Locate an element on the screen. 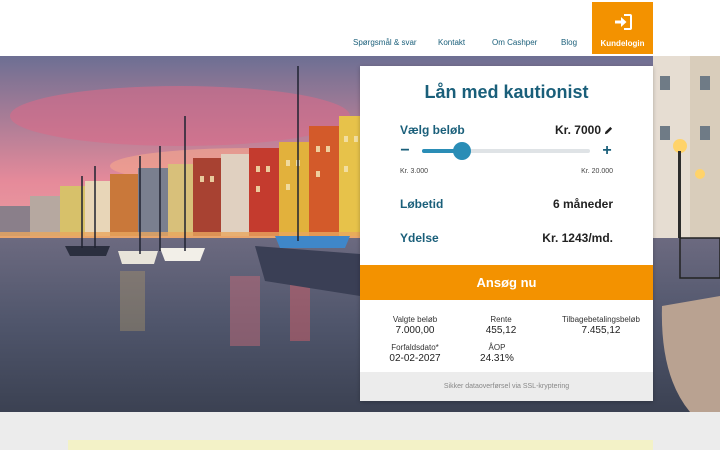  info-banner-strip is located at coordinates (360, 445).